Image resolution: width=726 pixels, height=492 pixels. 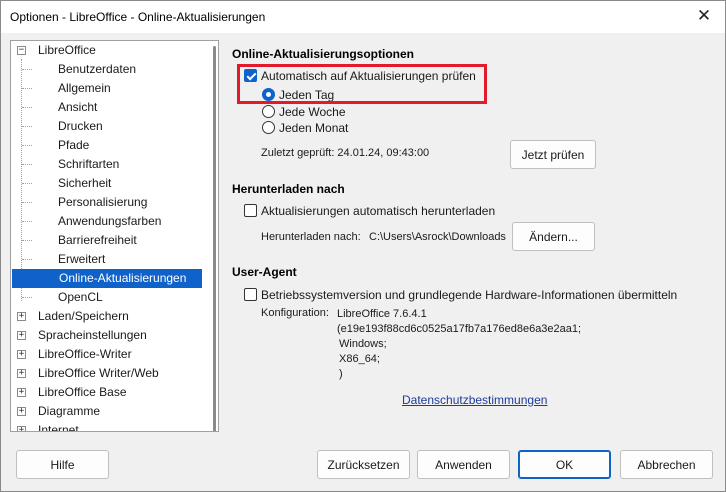 What do you see at coordinates (85, 183) in the screenshot?
I see `tree-item-label: Sicherheit` at bounding box center [85, 183].